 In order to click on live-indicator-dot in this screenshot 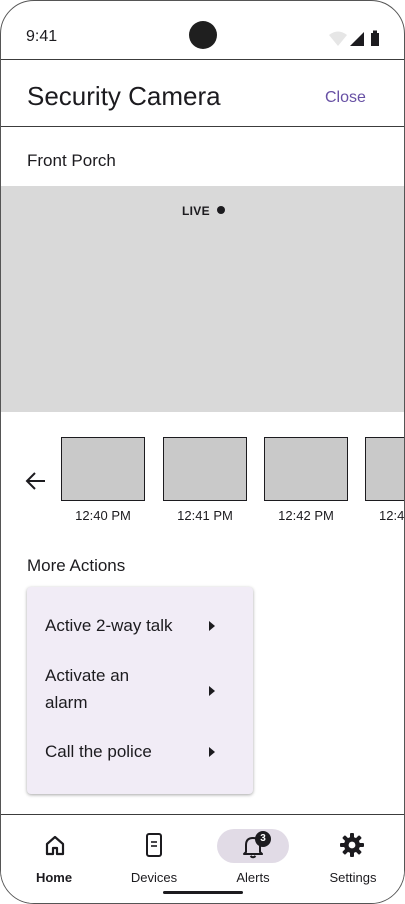, I will do `click(221, 210)`.